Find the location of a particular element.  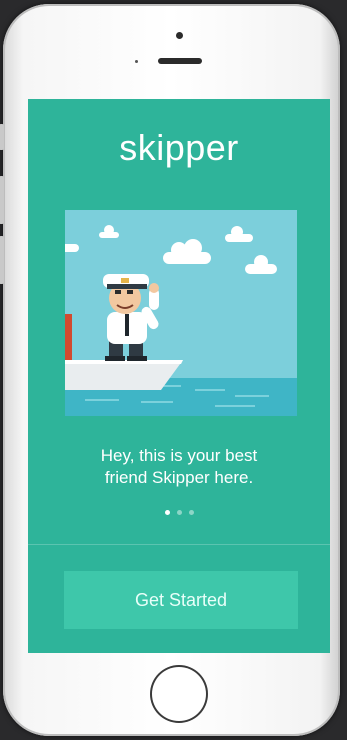

mute-switch is located at coordinates (2, 137).